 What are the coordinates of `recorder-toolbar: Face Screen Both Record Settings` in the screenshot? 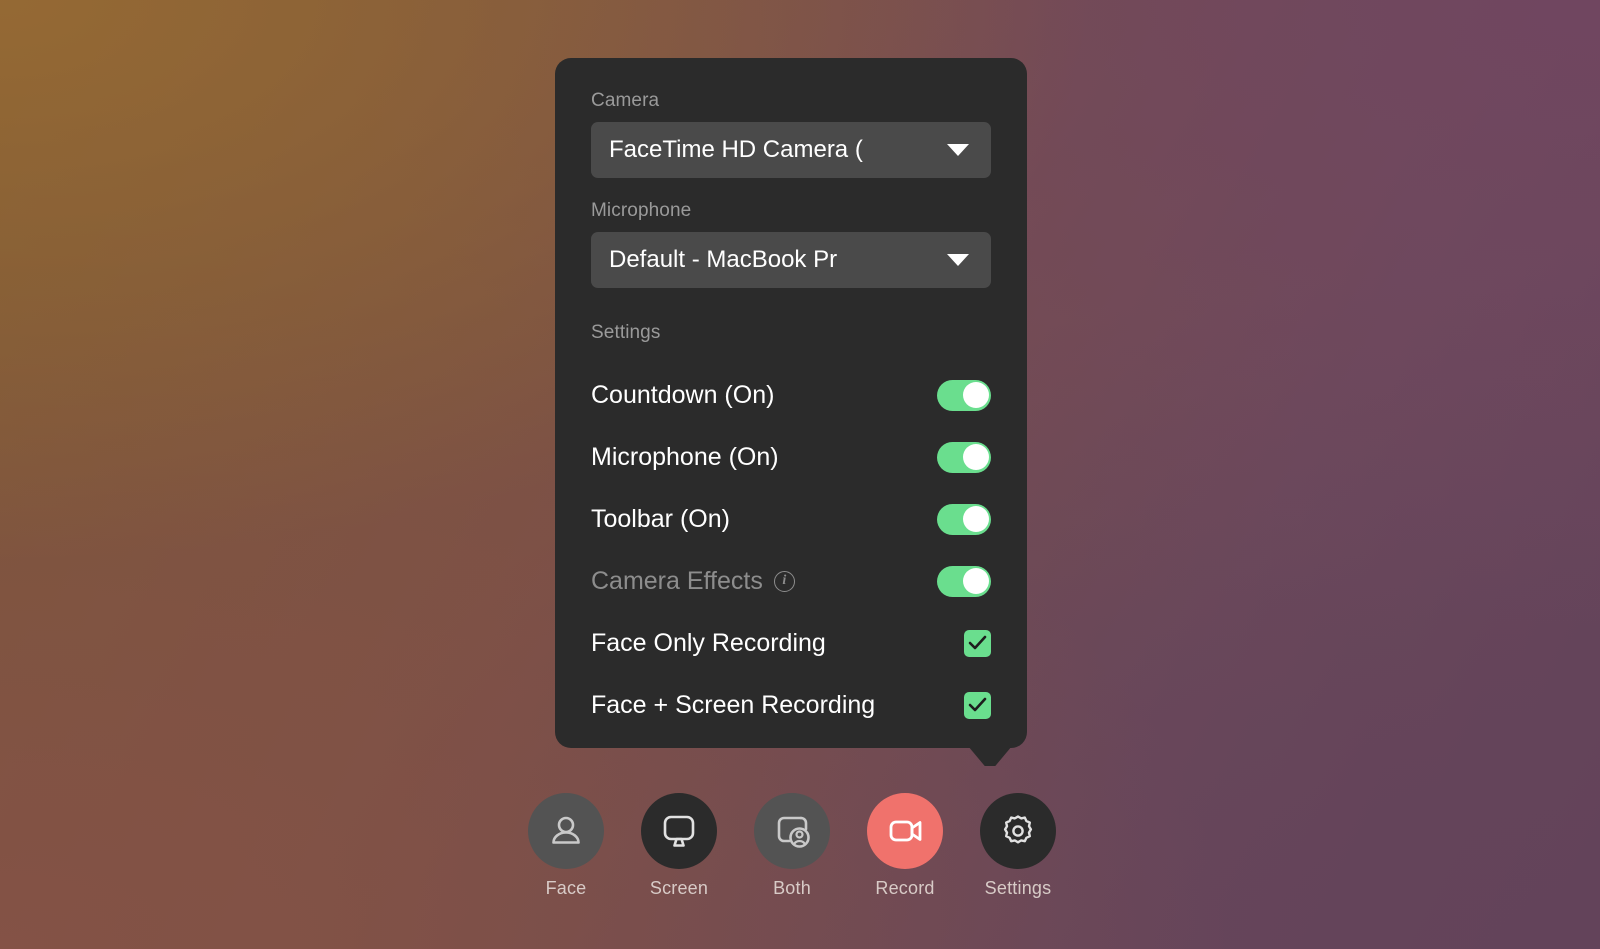 It's located at (792, 846).